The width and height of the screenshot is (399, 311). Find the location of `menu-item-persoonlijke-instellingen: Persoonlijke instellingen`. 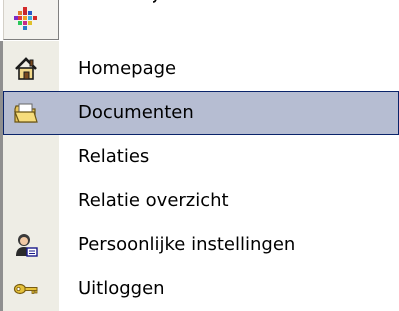

menu-item-persoonlijke-instellingen: Persoonlijke instellingen is located at coordinates (201, 245).